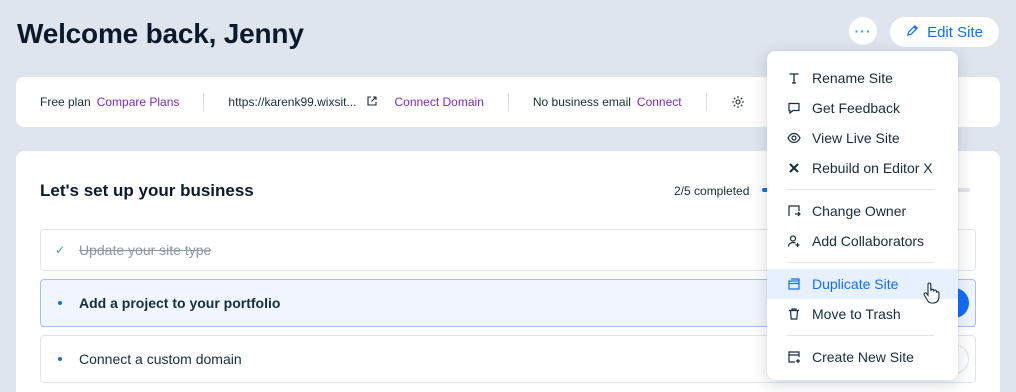  I want to click on editor-x-icon, so click(794, 168).